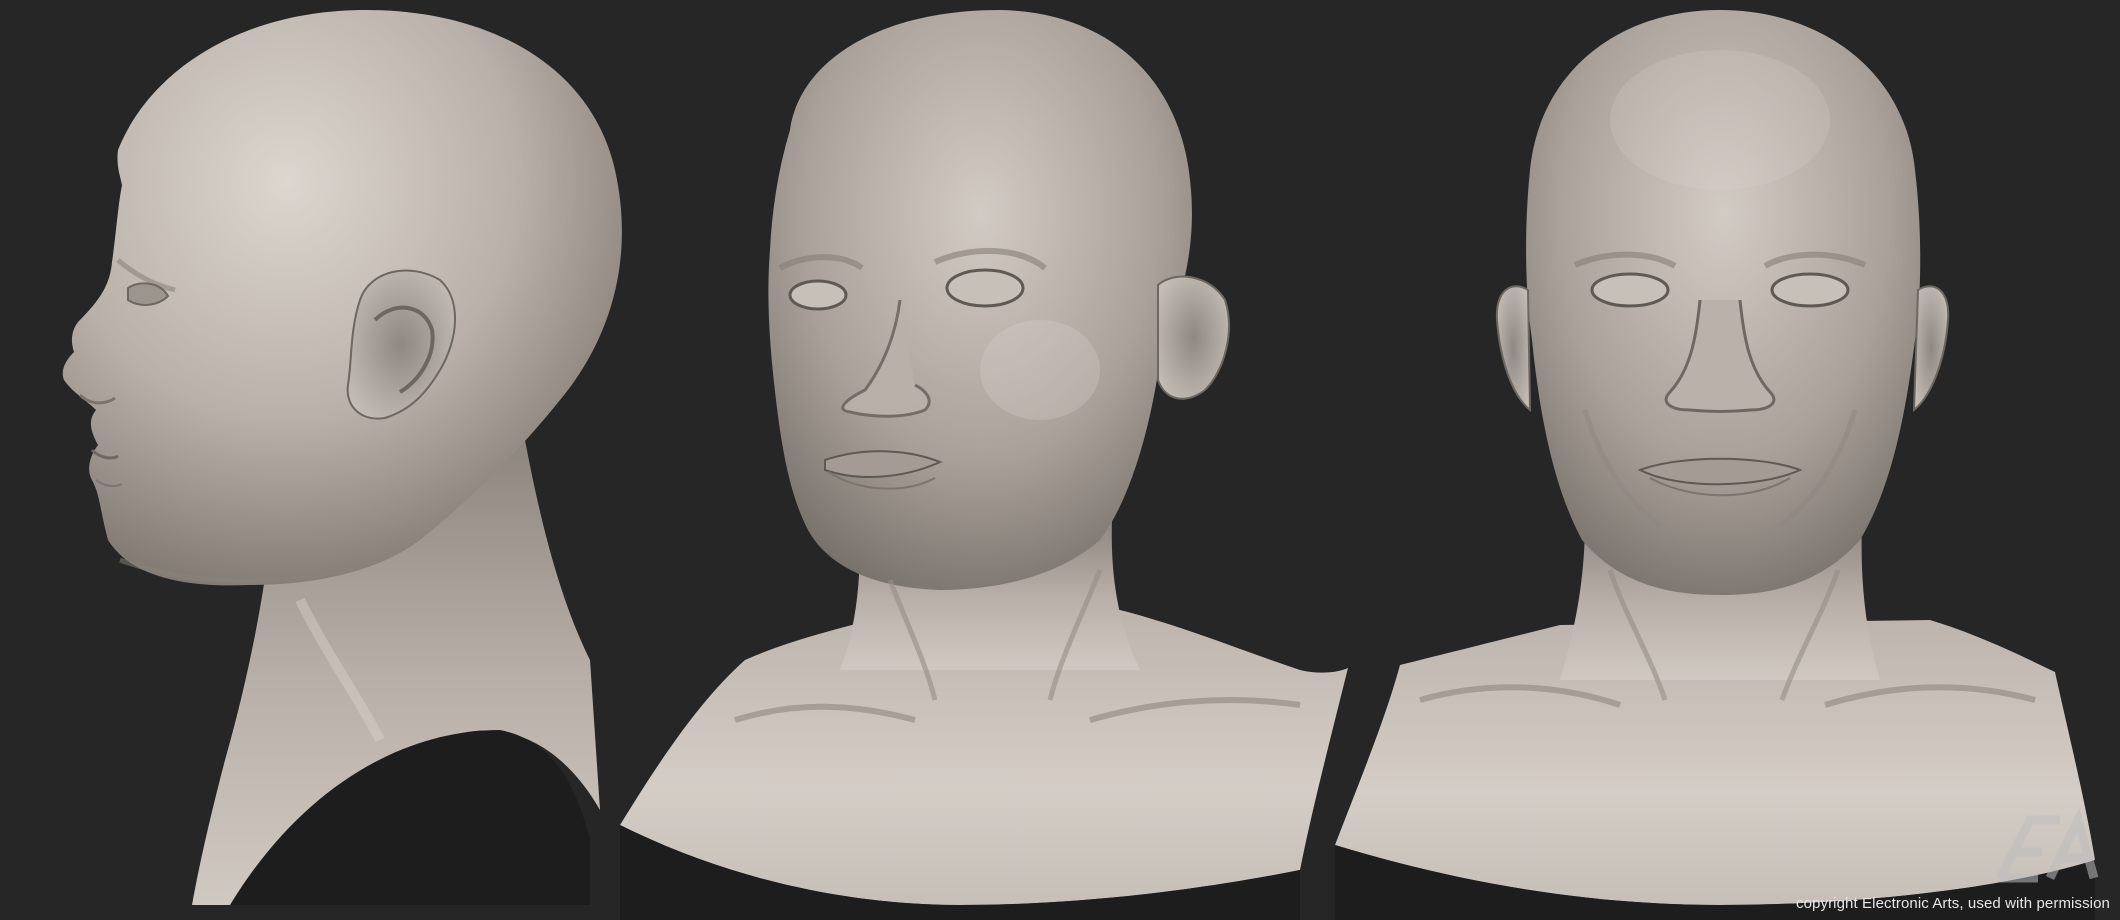  What do you see at coordinates (1810, 290) in the screenshot?
I see `front-eye-right` at bounding box center [1810, 290].